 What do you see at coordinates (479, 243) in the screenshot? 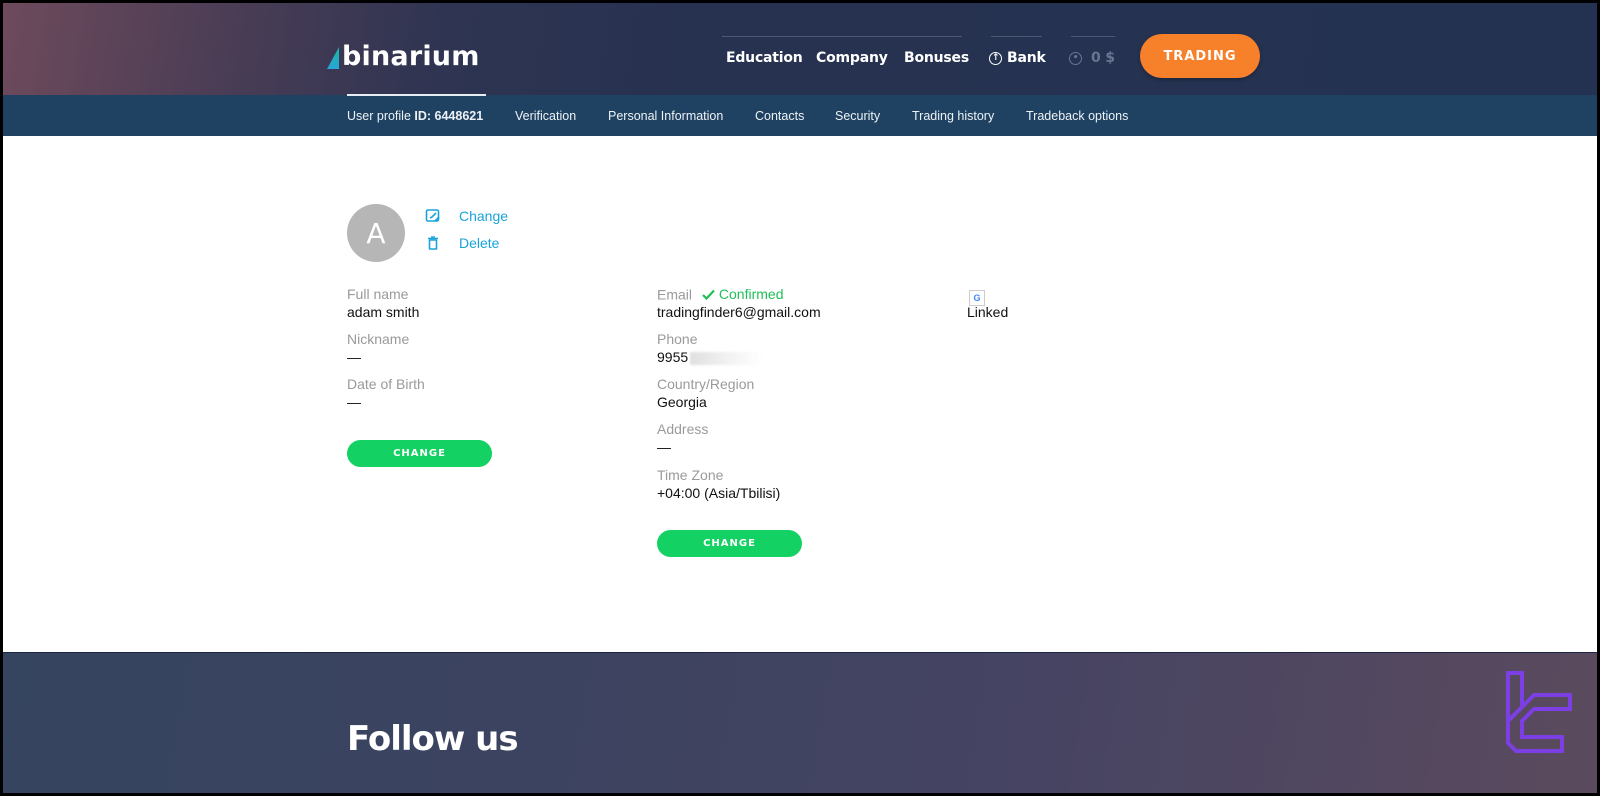
I see `delete-photo-label: Delete` at bounding box center [479, 243].